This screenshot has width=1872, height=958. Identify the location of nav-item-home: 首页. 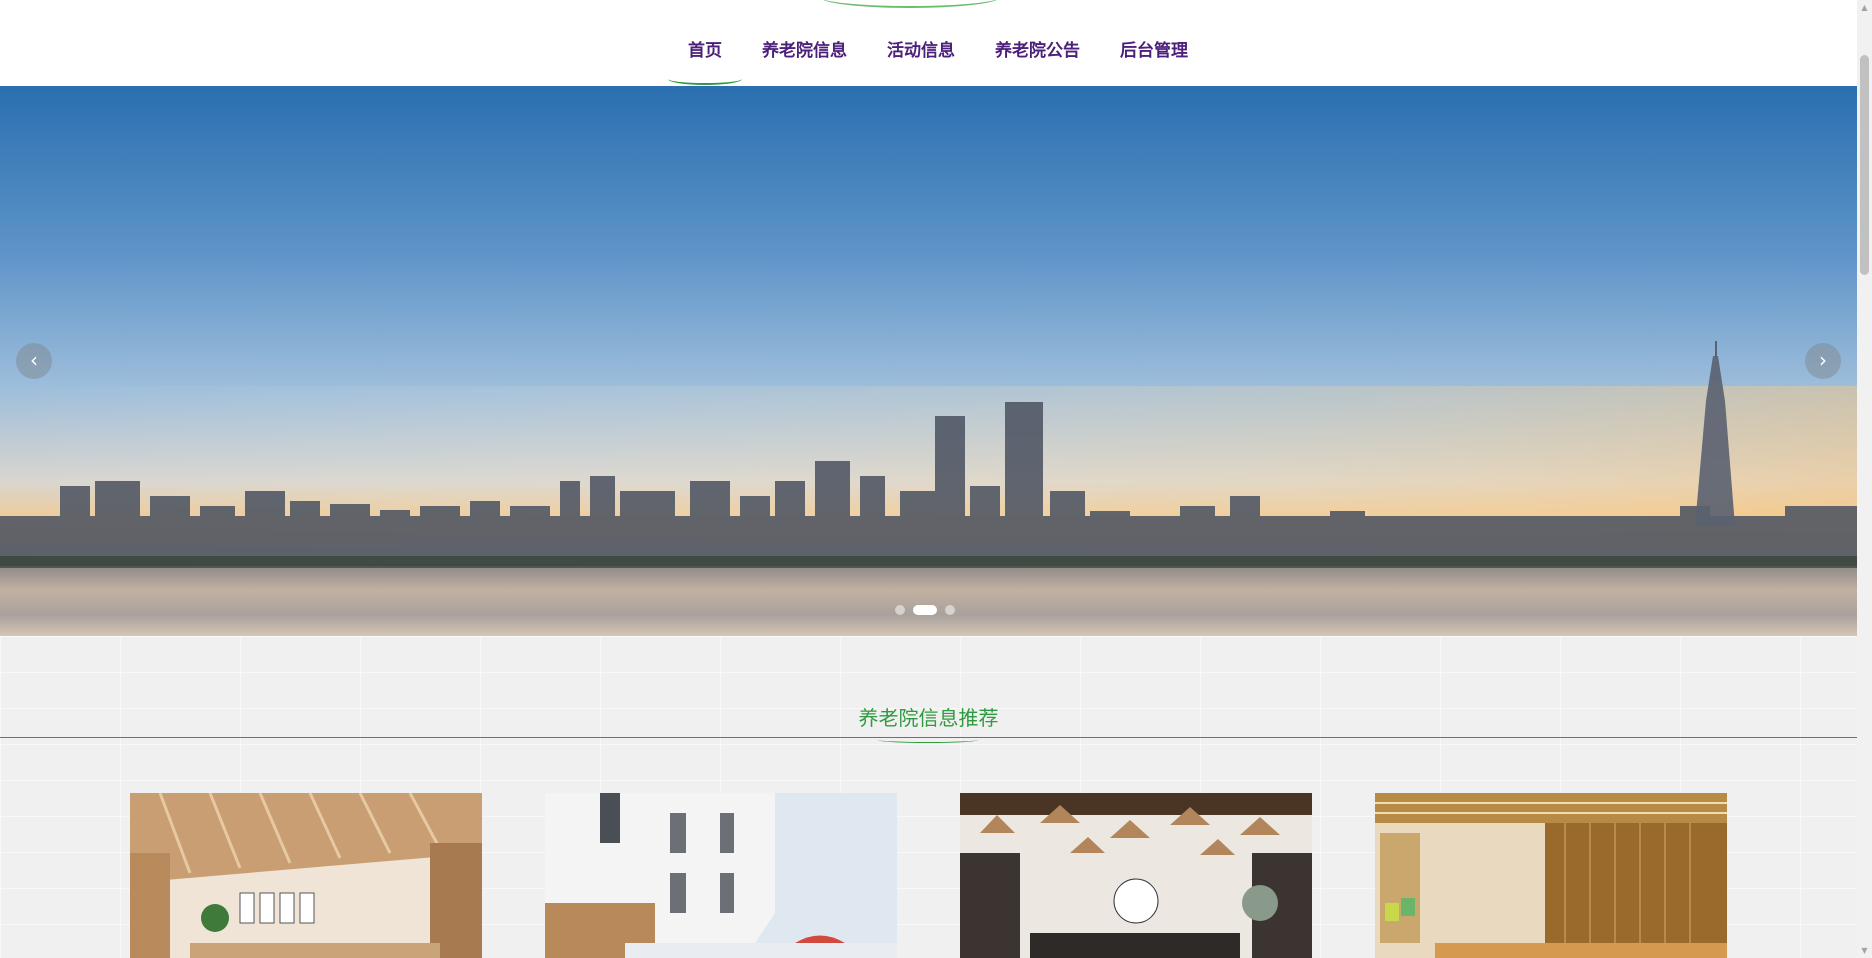
(705, 43).